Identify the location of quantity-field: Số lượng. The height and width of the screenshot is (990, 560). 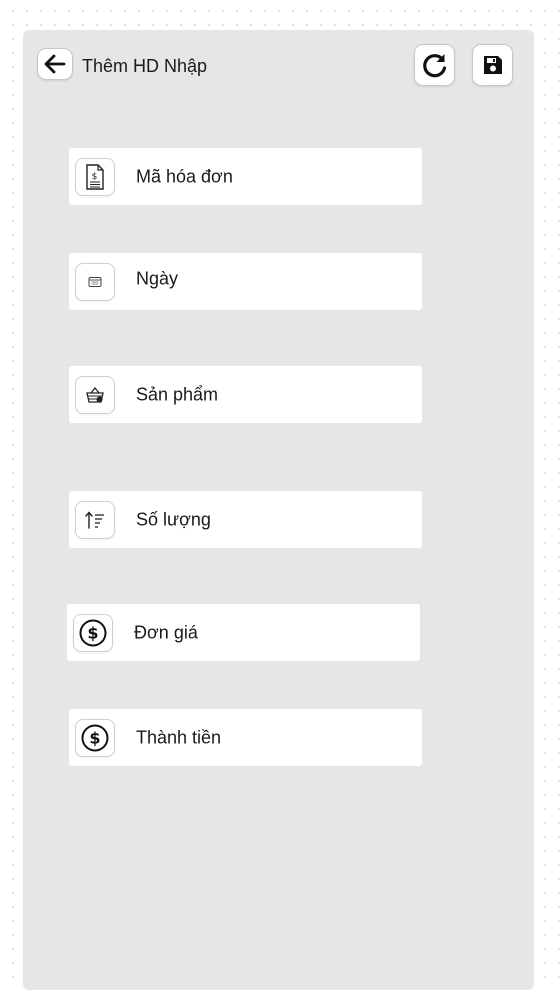
(245, 519).